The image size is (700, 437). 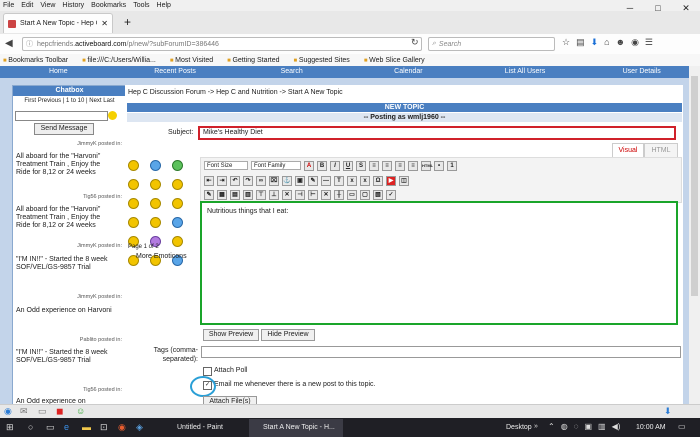 I want to click on tags-input, so click(x=441, y=352).